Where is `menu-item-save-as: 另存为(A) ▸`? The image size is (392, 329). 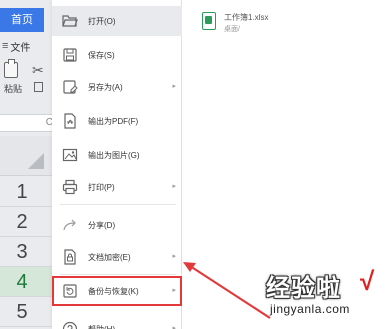
menu-item-save-as: 另存为(A) ▸ is located at coordinates (117, 87).